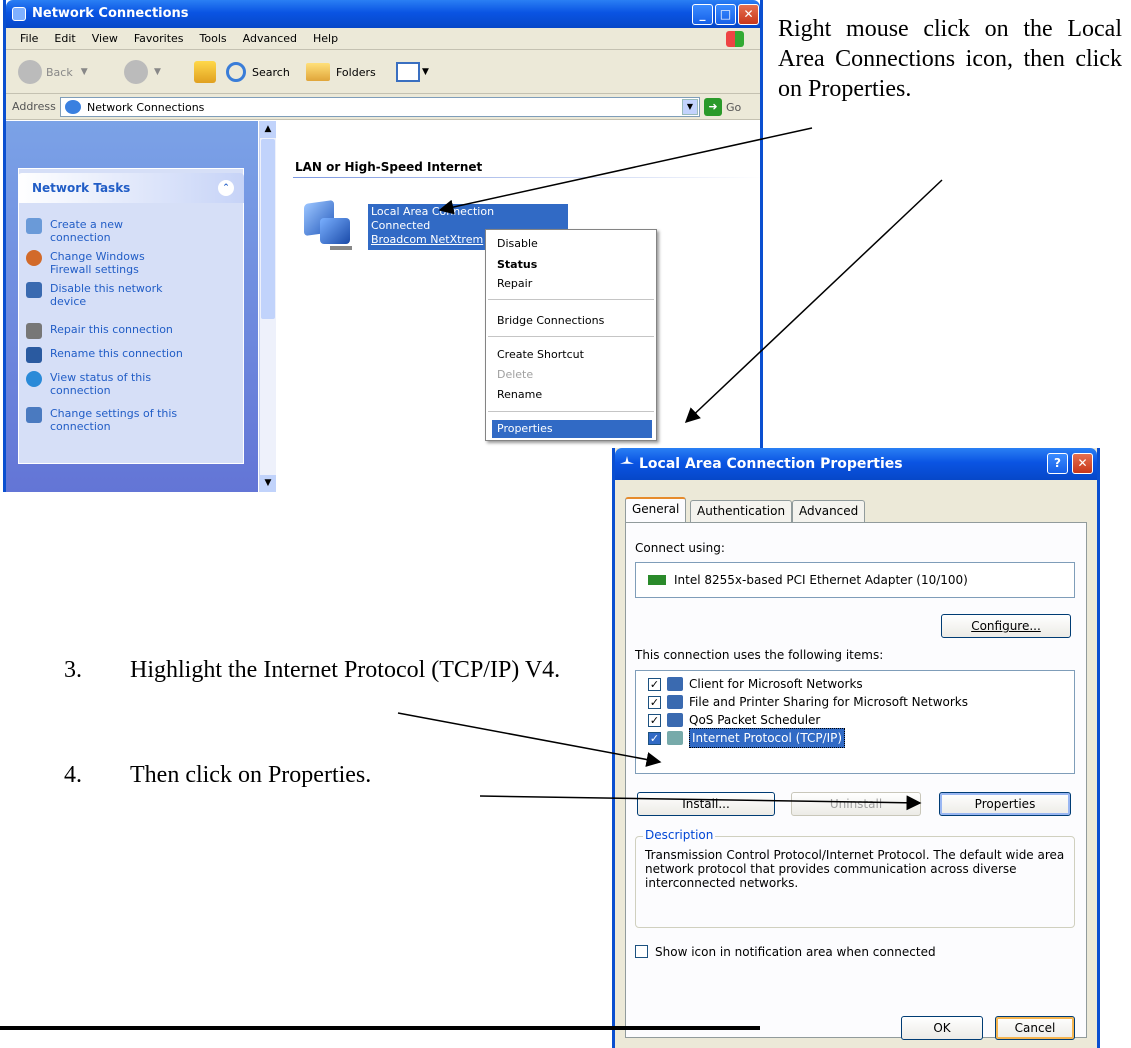  What do you see at coordinates (741, 511) in the screenshot?
I see `tab-authentication: Authentication` at bounding box center [741, 511].